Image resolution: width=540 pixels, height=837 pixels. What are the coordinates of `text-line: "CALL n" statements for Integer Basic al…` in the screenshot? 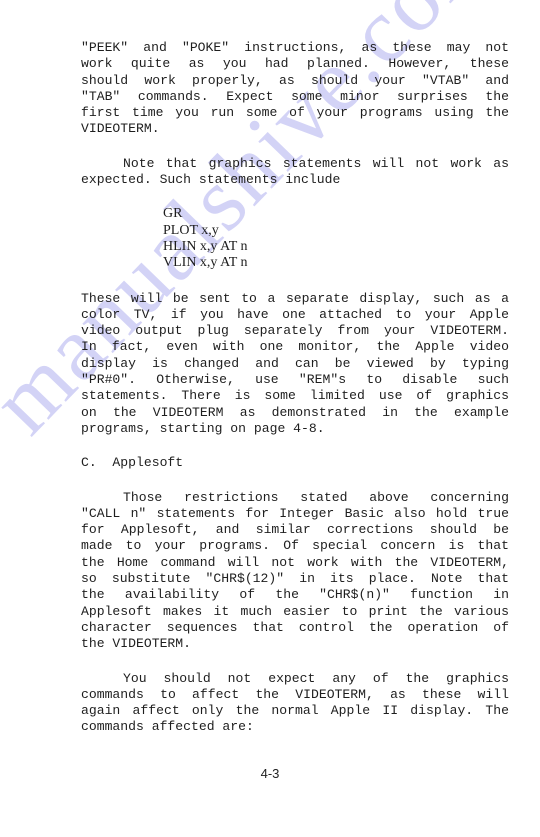 It's located at (295, 513).